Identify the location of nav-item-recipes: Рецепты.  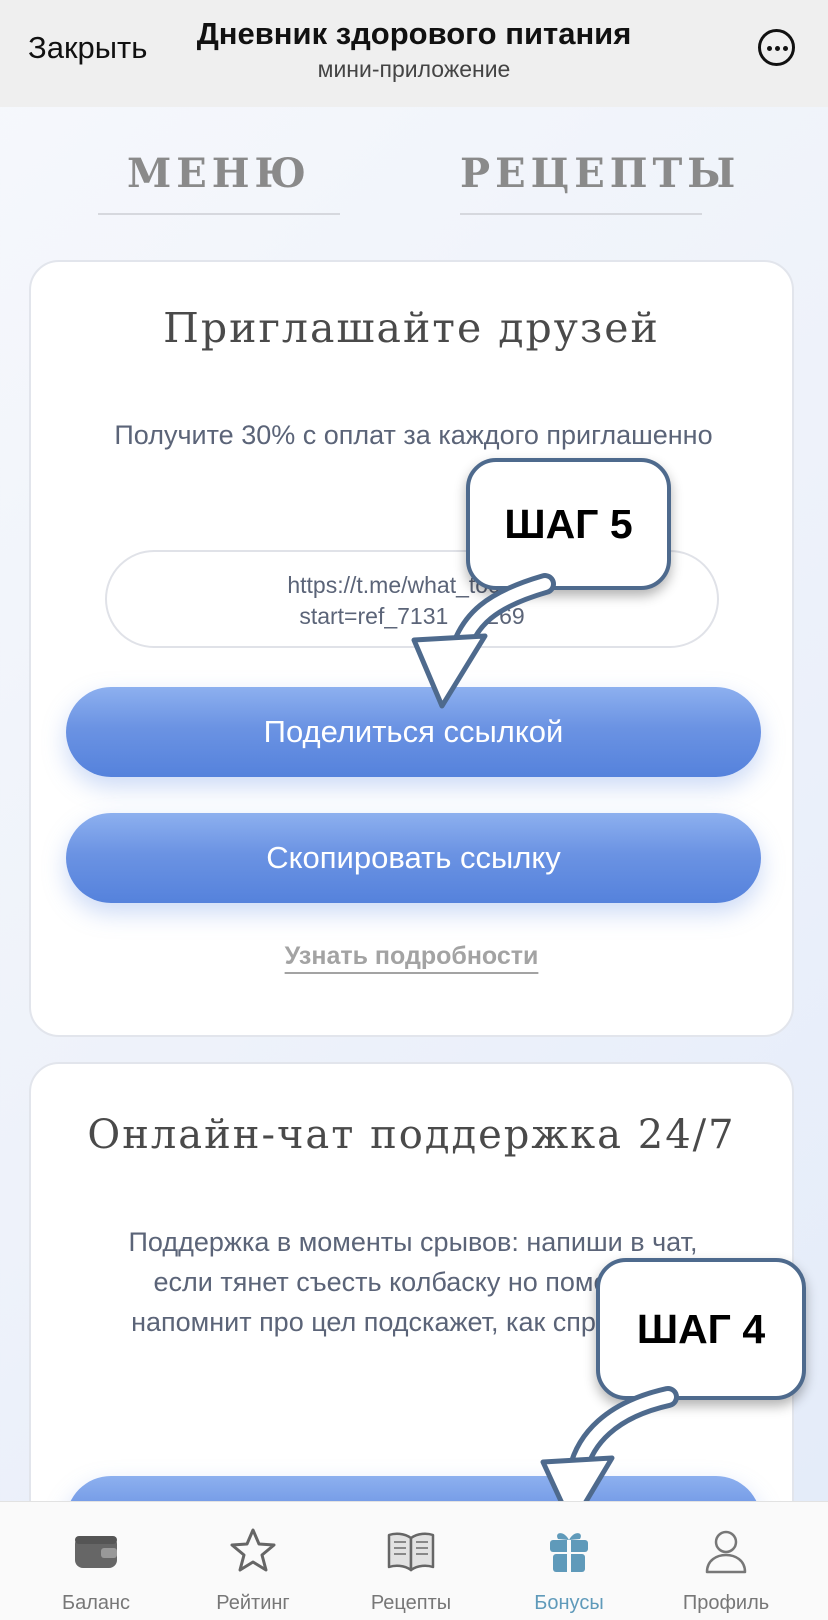
(411, 1561).